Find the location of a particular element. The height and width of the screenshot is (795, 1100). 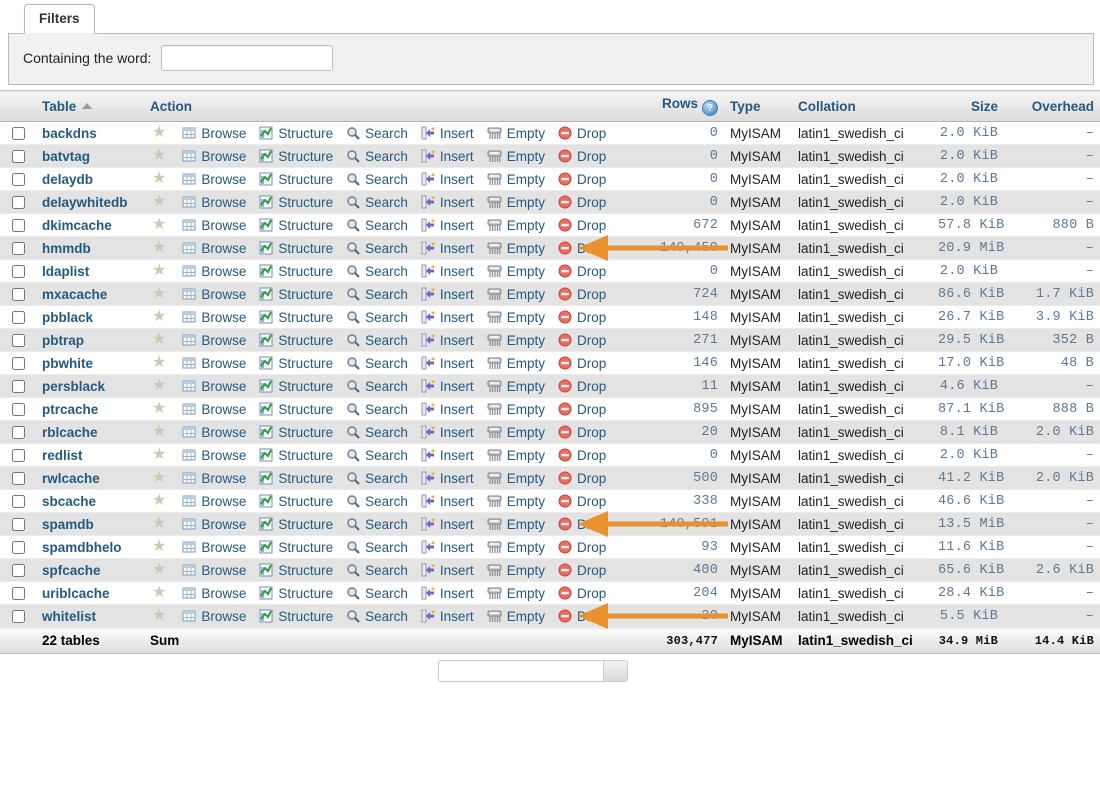

table-name-link: backdns is located at coordinates (69, 133).